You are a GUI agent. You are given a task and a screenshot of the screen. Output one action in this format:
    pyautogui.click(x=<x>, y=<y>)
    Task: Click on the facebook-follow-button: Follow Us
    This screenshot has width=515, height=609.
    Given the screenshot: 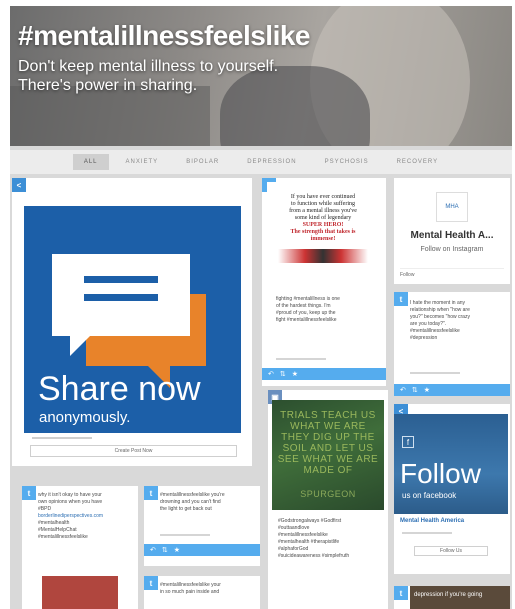 What is the action you would take?
    pyautogui.click(x=451, y=551)
    